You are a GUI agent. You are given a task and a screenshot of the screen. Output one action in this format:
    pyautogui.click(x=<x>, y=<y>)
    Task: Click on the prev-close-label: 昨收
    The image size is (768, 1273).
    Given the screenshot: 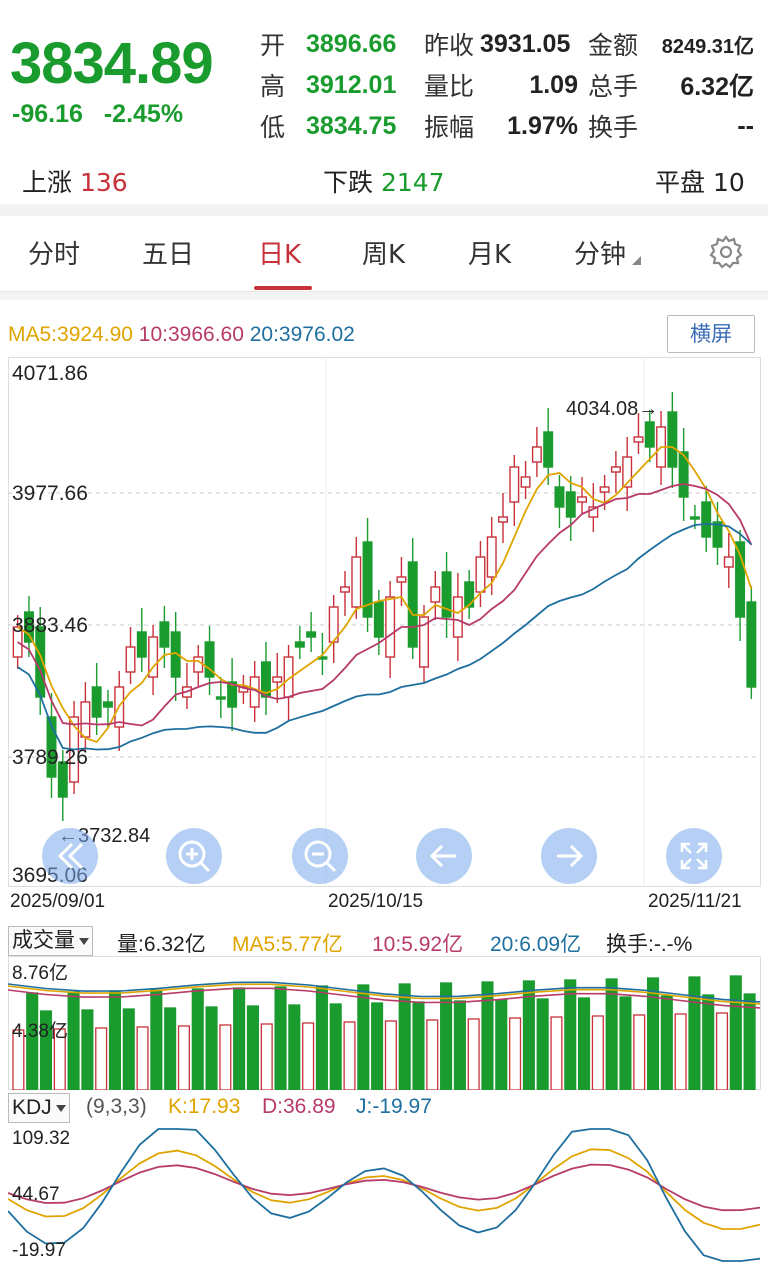 What is the action you would take?
    pyautogui.click(x=449, y=45)
    